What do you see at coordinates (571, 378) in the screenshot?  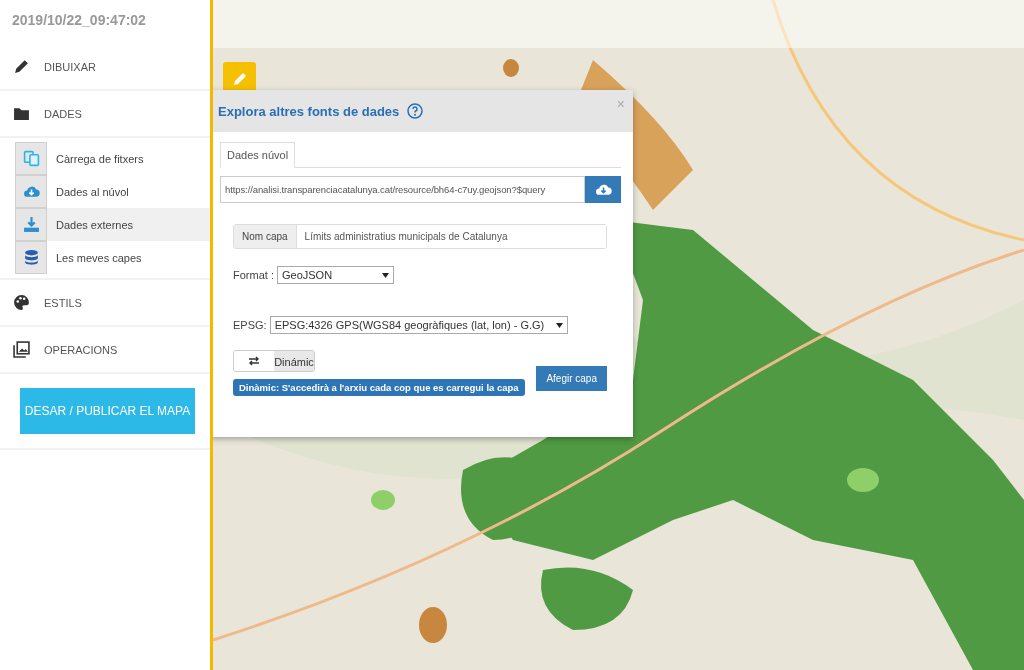 I see `add-layer-button: Afegir capa` at bounding box center [571, 378].